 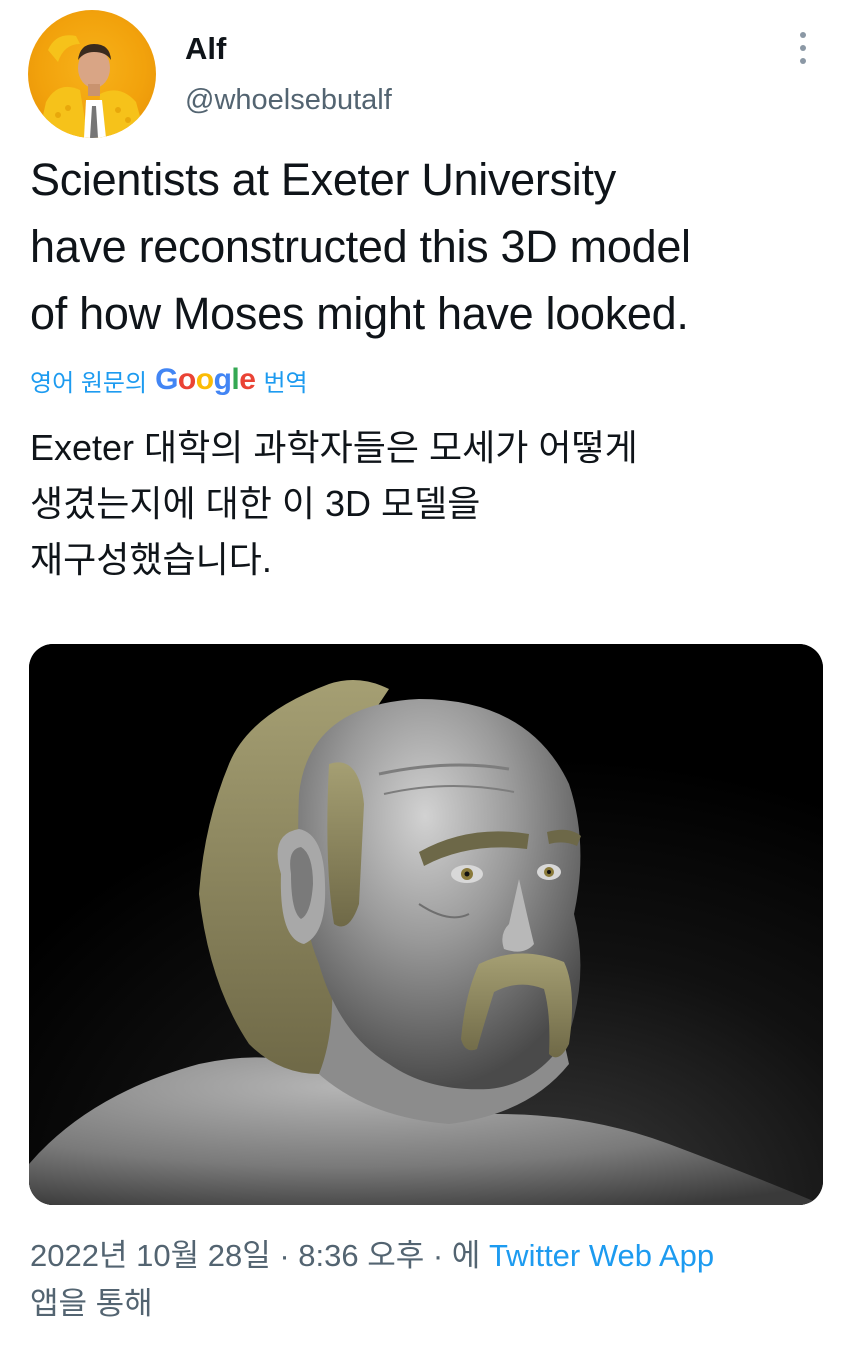 What do you see at coordinates (255, 503) in the screenshot?
I see `translated-text-line: 생겼는지에 대한 이 3D 모델을` at bounding box center [255, 503].